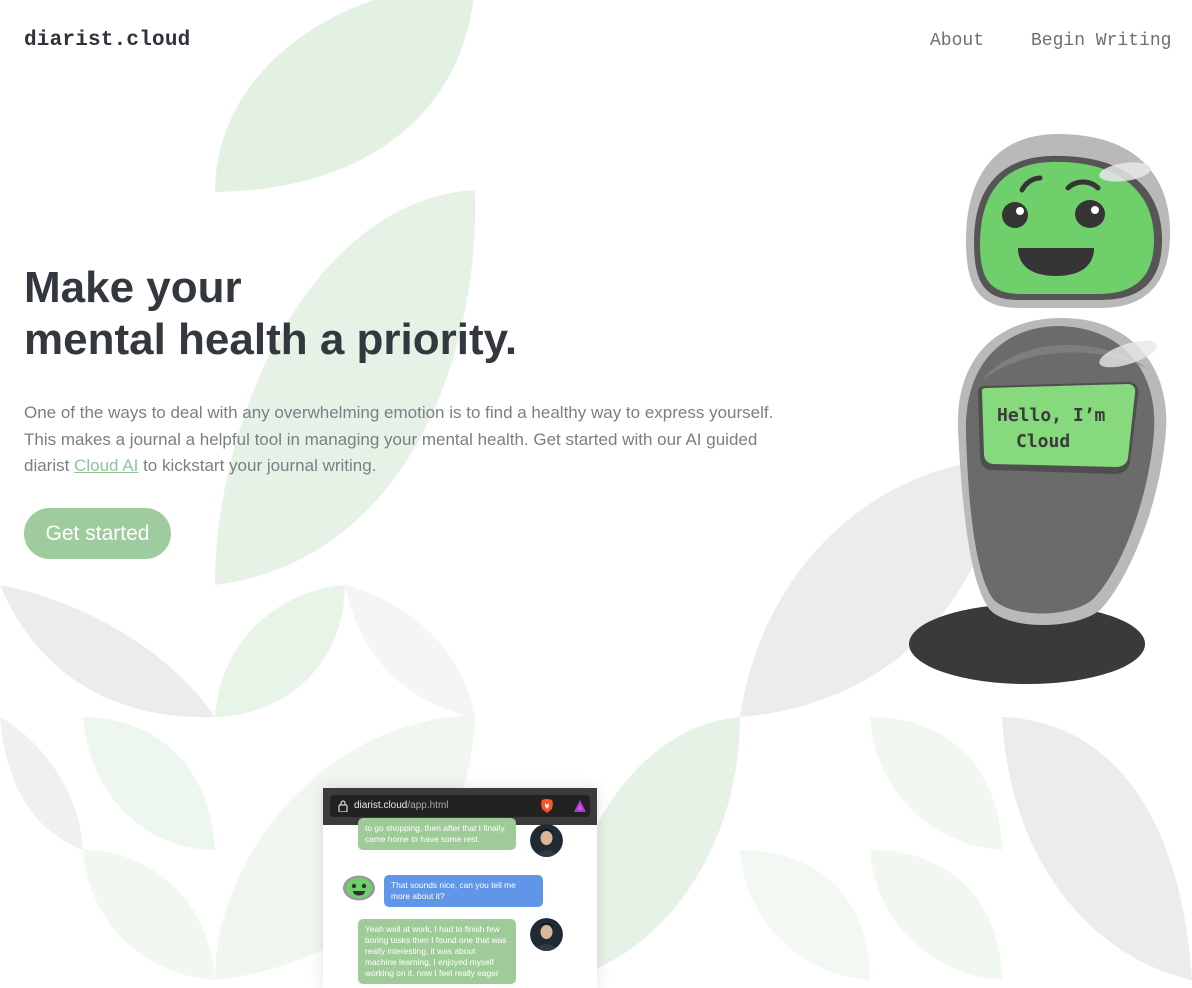 This screenshot has width=1192, height=988. Describe the element at coordinates (957, 41) in the screenshot. I see `nav-link-about: About` at that location.